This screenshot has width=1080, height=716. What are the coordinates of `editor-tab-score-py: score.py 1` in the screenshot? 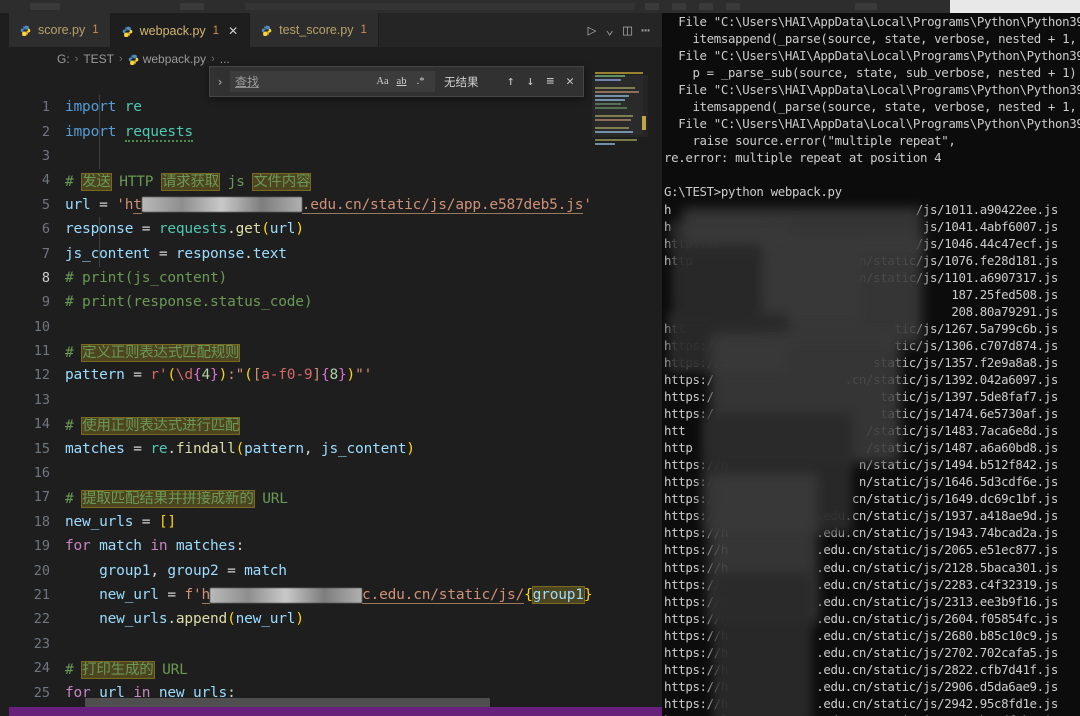 It's located at (60, 30).